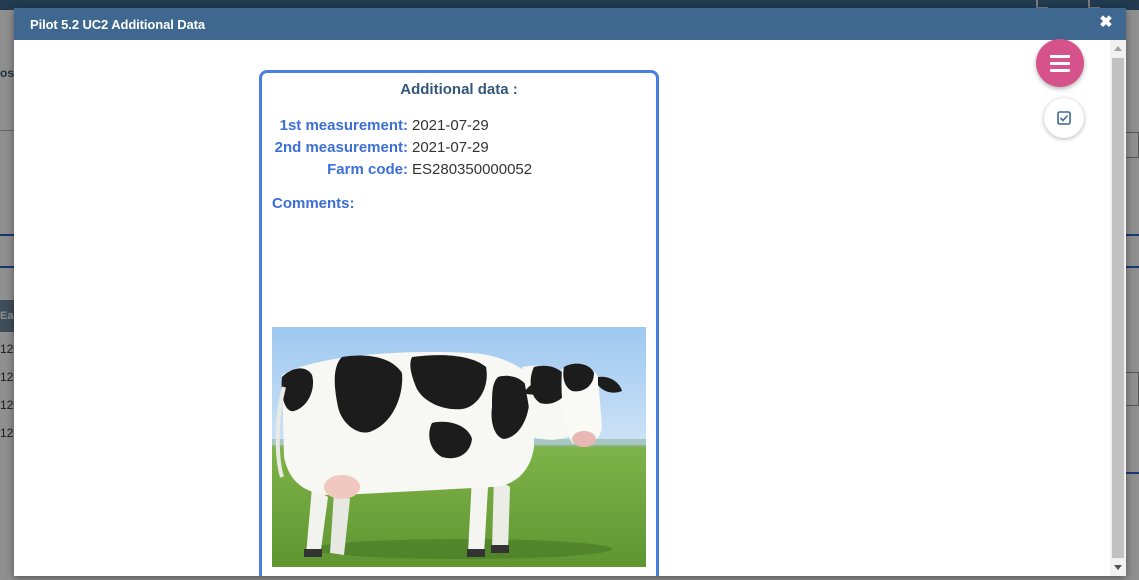  Describe the element at coordinates (1118, 567) in the screenshot. I see `scroll-down-arrow-icon` at that location.